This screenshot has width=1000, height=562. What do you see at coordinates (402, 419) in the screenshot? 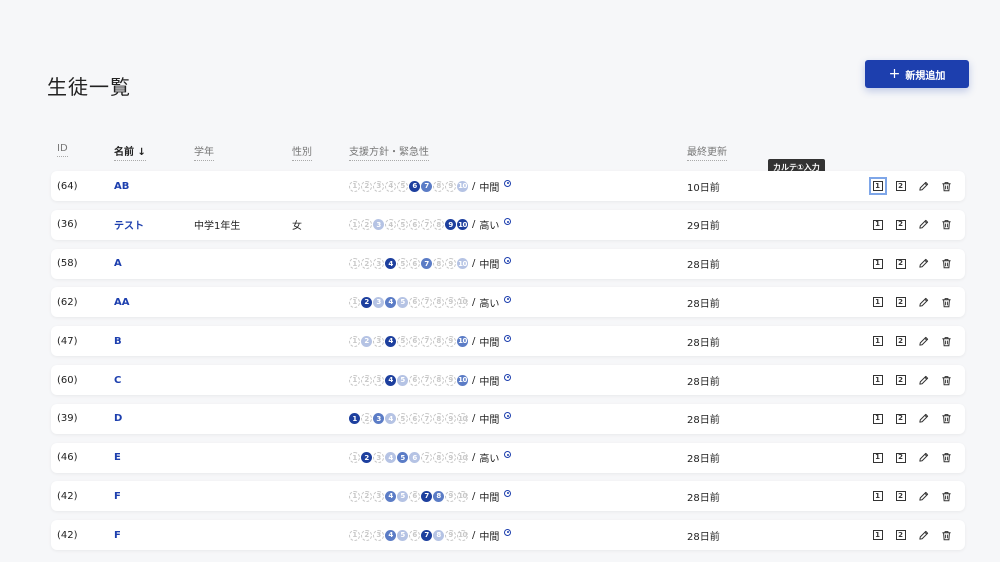
I see `policy-number-badge: 5` at bounding box center [402, 419].